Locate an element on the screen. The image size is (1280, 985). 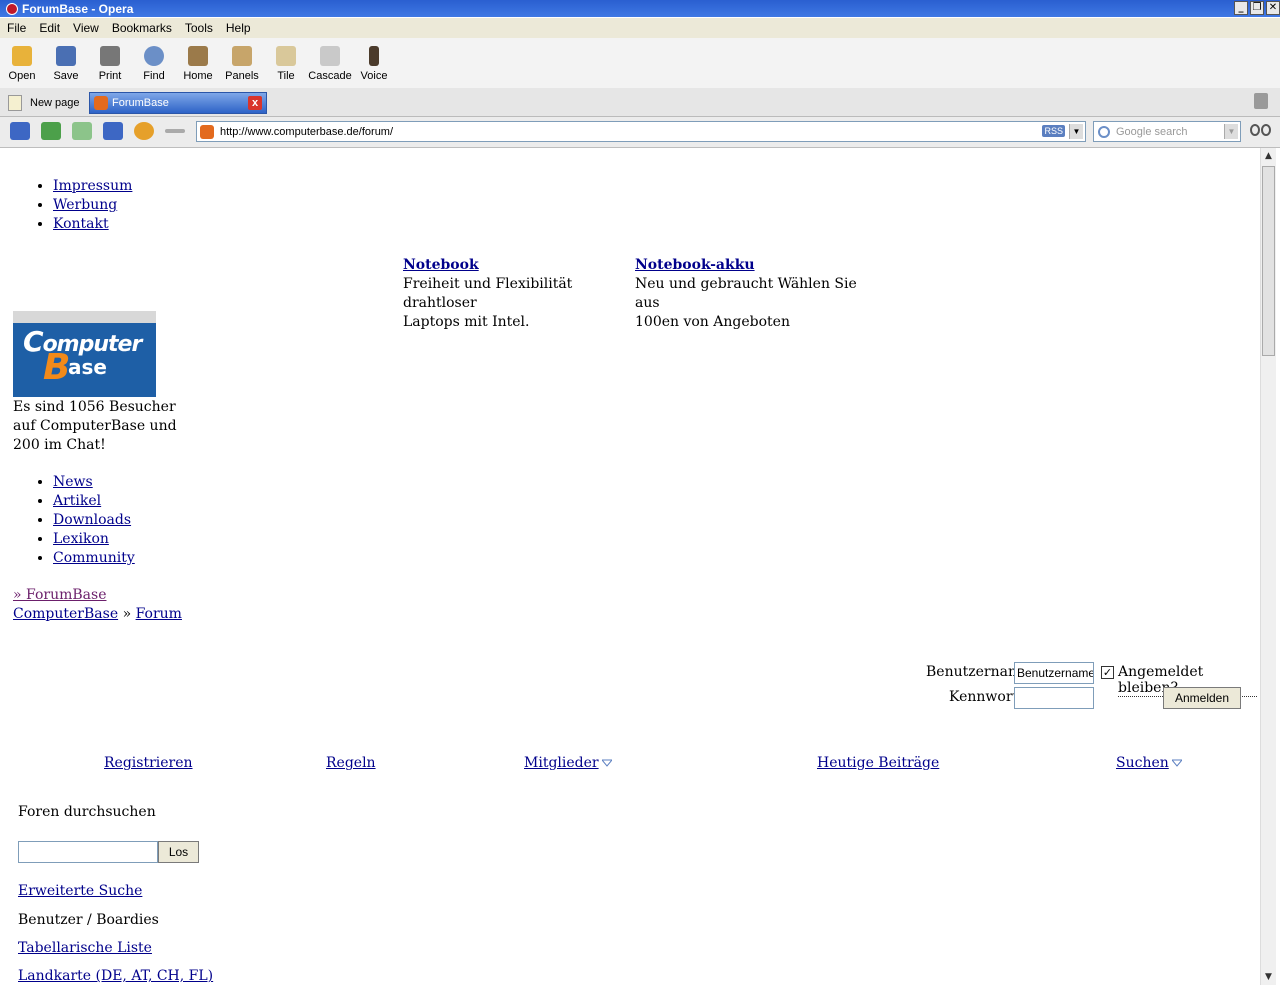
menu-bar: File Edit View Bookmarks Tools Help is located at coordinates (640, 28).